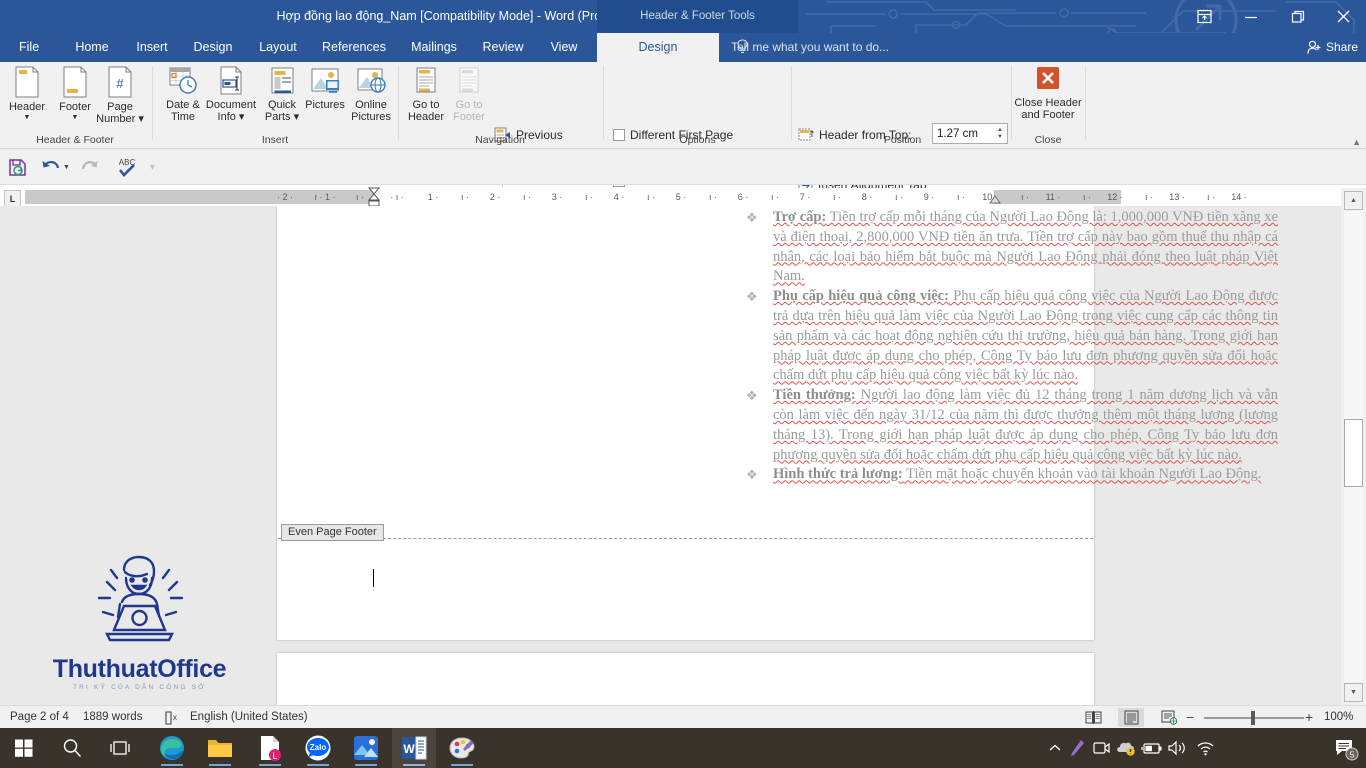 Image resolution: width=1366 pixels, height=768 pixels. I want to click on spelling-grammar-icon: ABC, so click(127, 167).